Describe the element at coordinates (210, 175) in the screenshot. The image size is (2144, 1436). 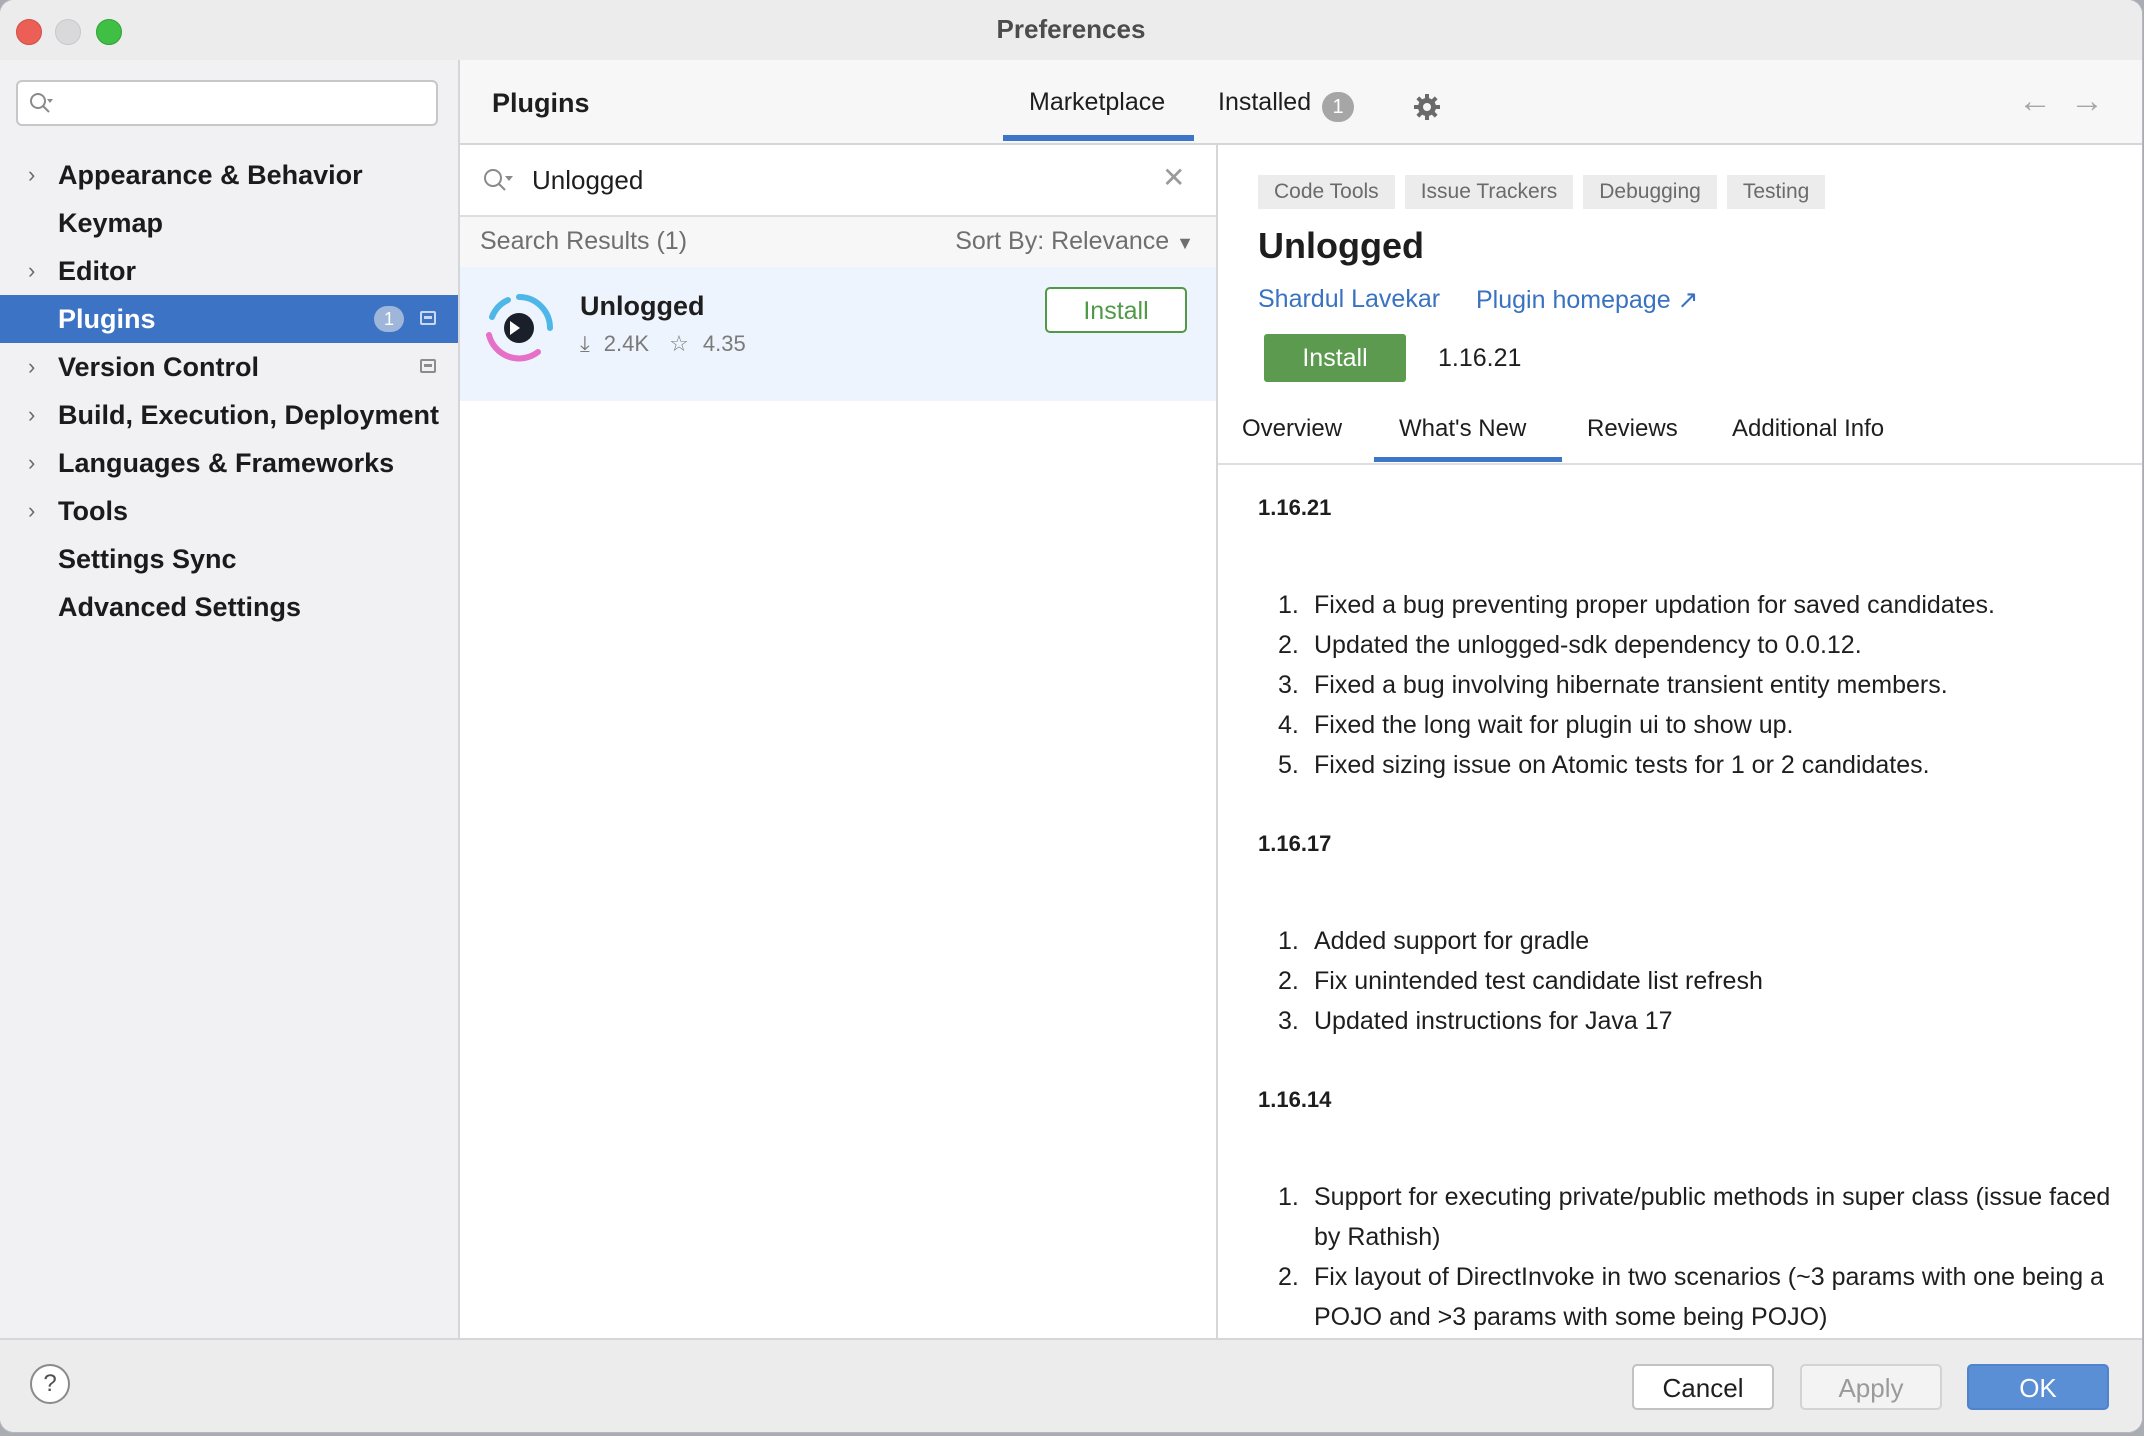
I see `sidebar-item-label: Appearance & Behavior` at that location.